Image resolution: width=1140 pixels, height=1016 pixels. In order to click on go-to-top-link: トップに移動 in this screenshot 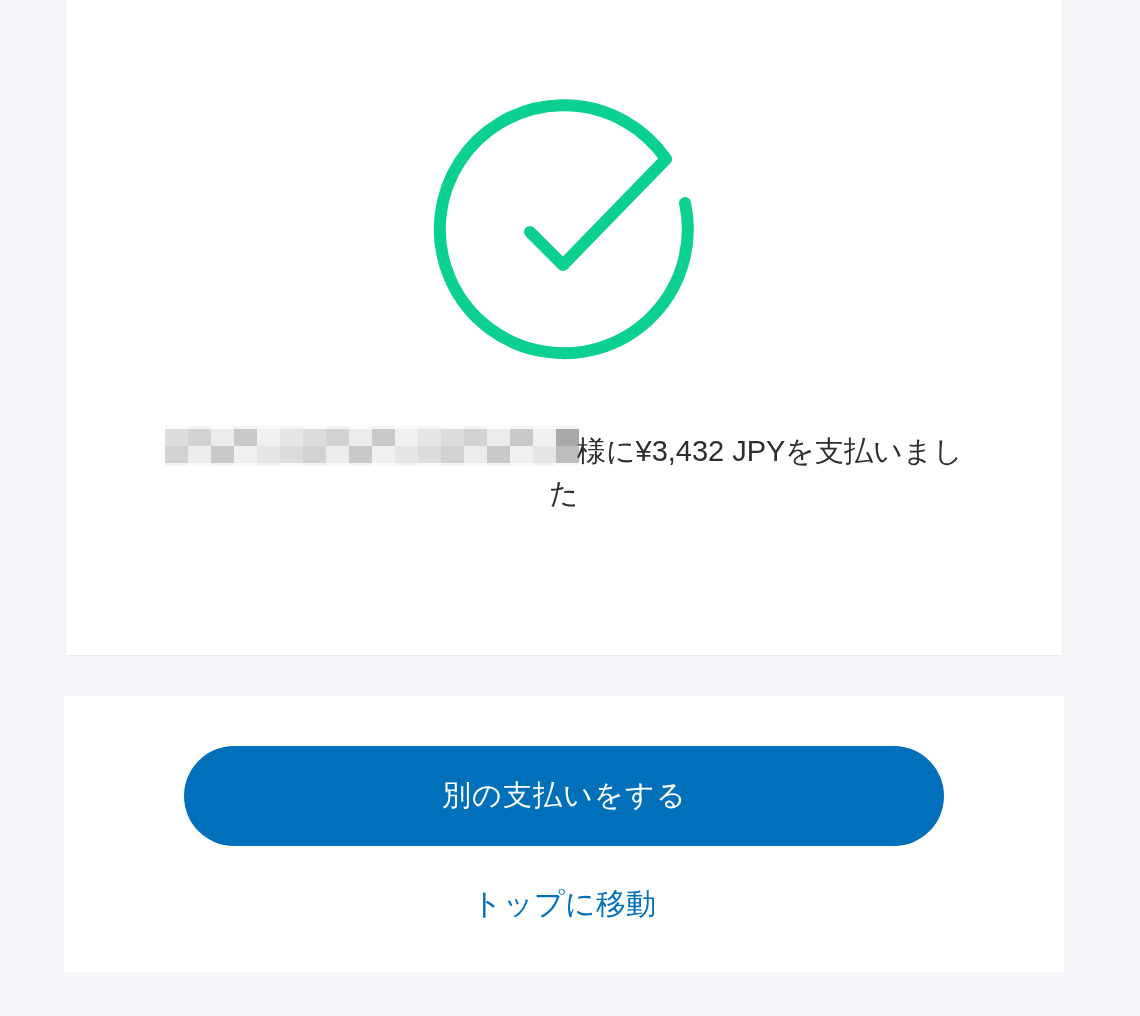, I will do `click(564, 904)`.